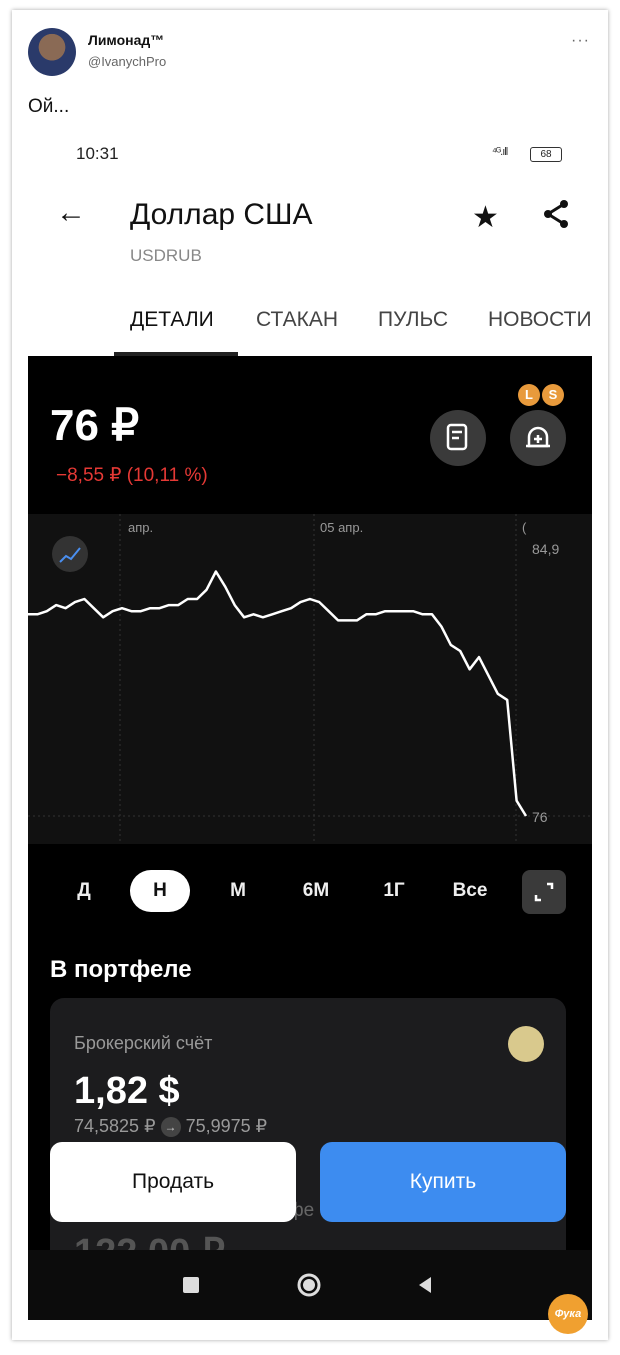  Describe the element at coordinates (221, 214) in the screenshot. I see `page-title: Доллар США` at that location.